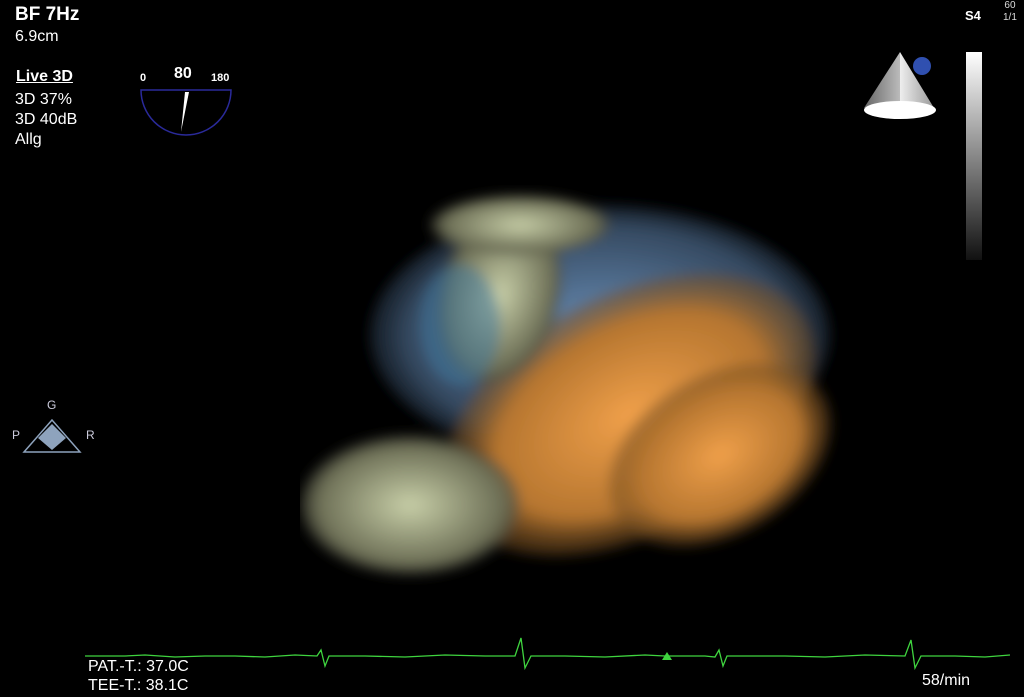 This screenshot has width=1024, height=697. I want to click on orientation-left: P, so click(16, 435).